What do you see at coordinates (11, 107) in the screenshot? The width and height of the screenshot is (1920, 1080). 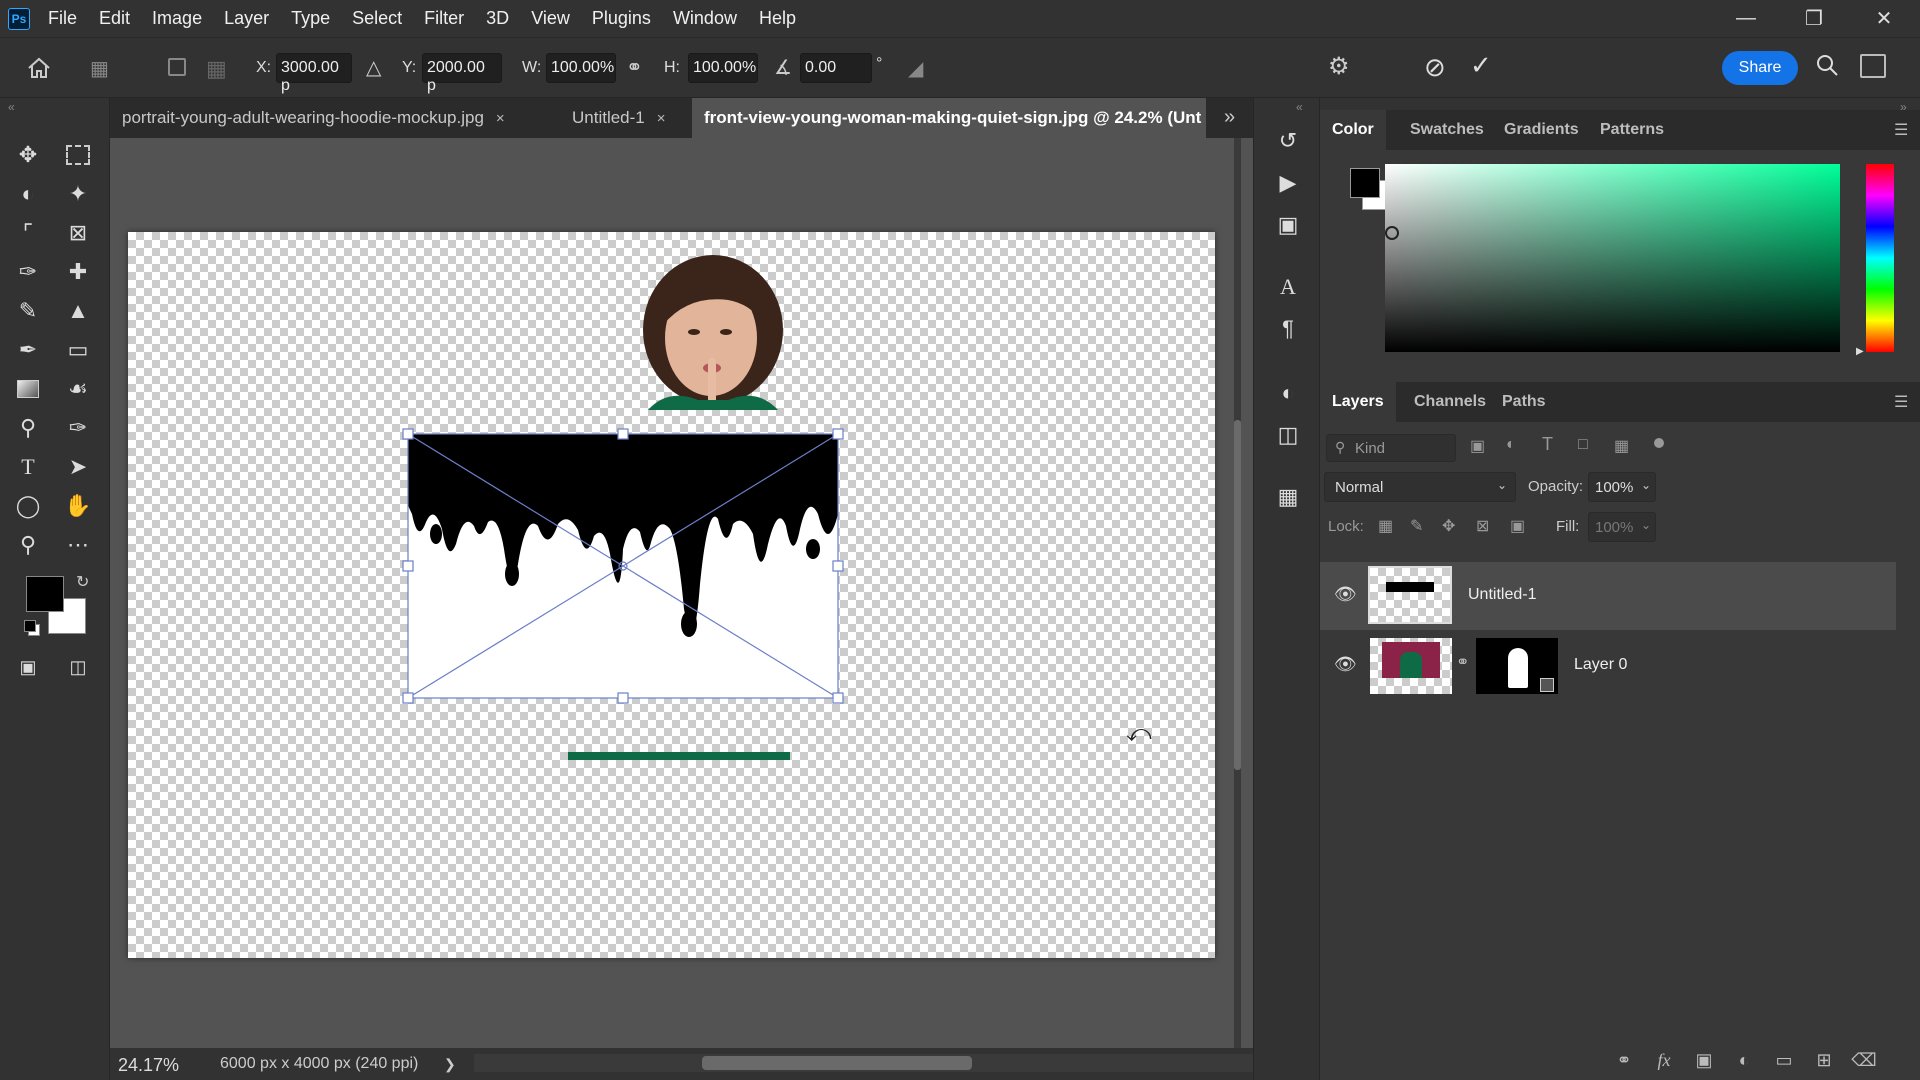 I see `collapse-toolbar-icon: «` at bounding box center [11, 107].